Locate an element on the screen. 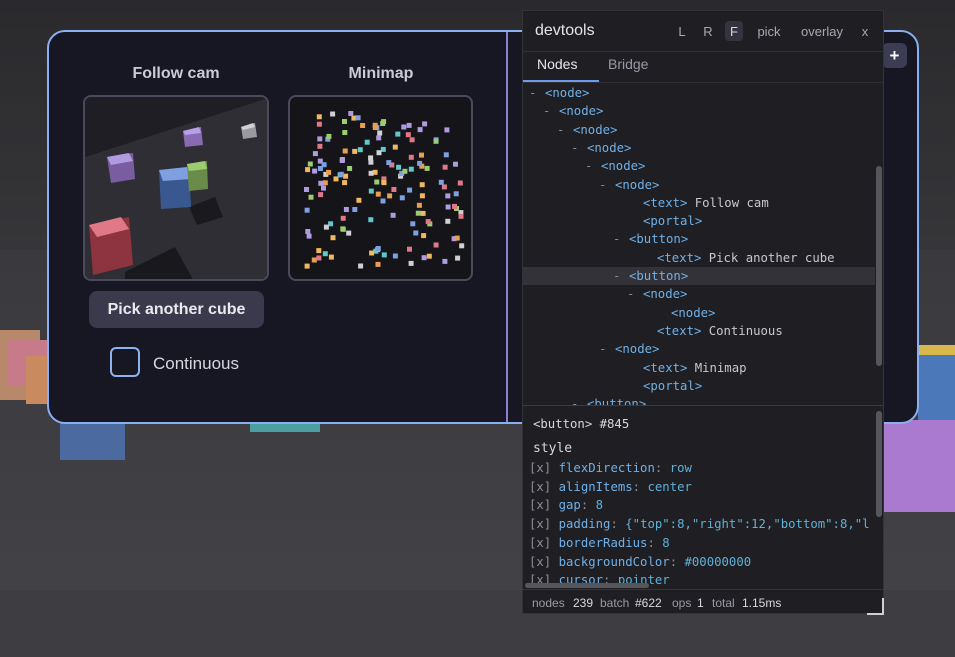  dock-left-button: L is located at coordinates (682, 31).